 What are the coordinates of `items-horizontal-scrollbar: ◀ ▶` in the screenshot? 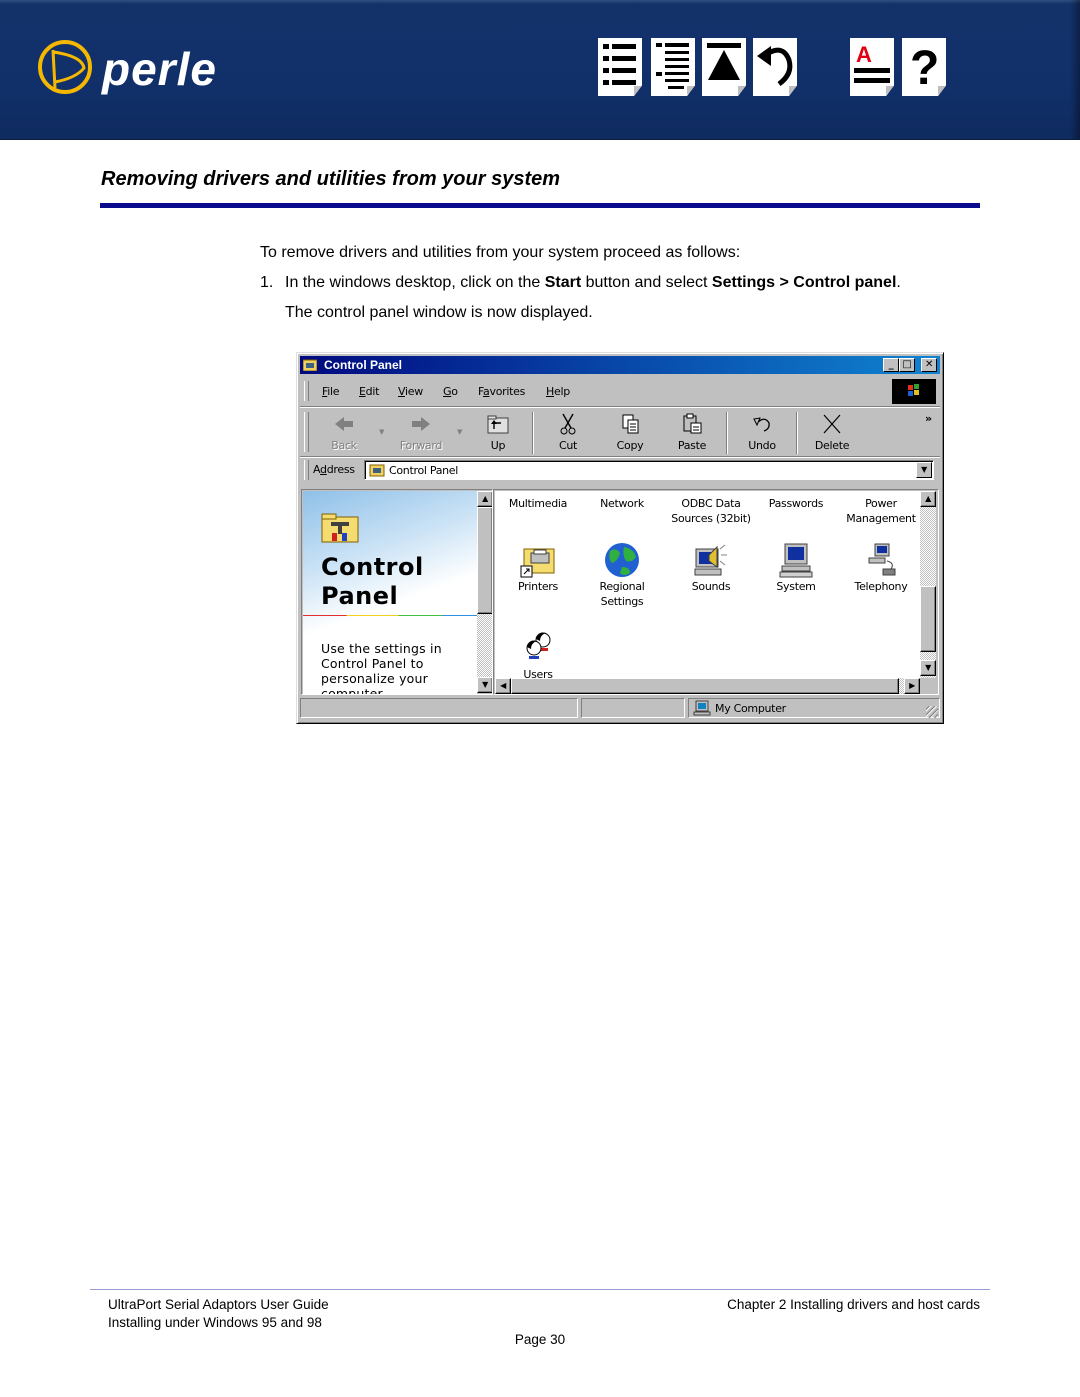 It's located at (707, 686).